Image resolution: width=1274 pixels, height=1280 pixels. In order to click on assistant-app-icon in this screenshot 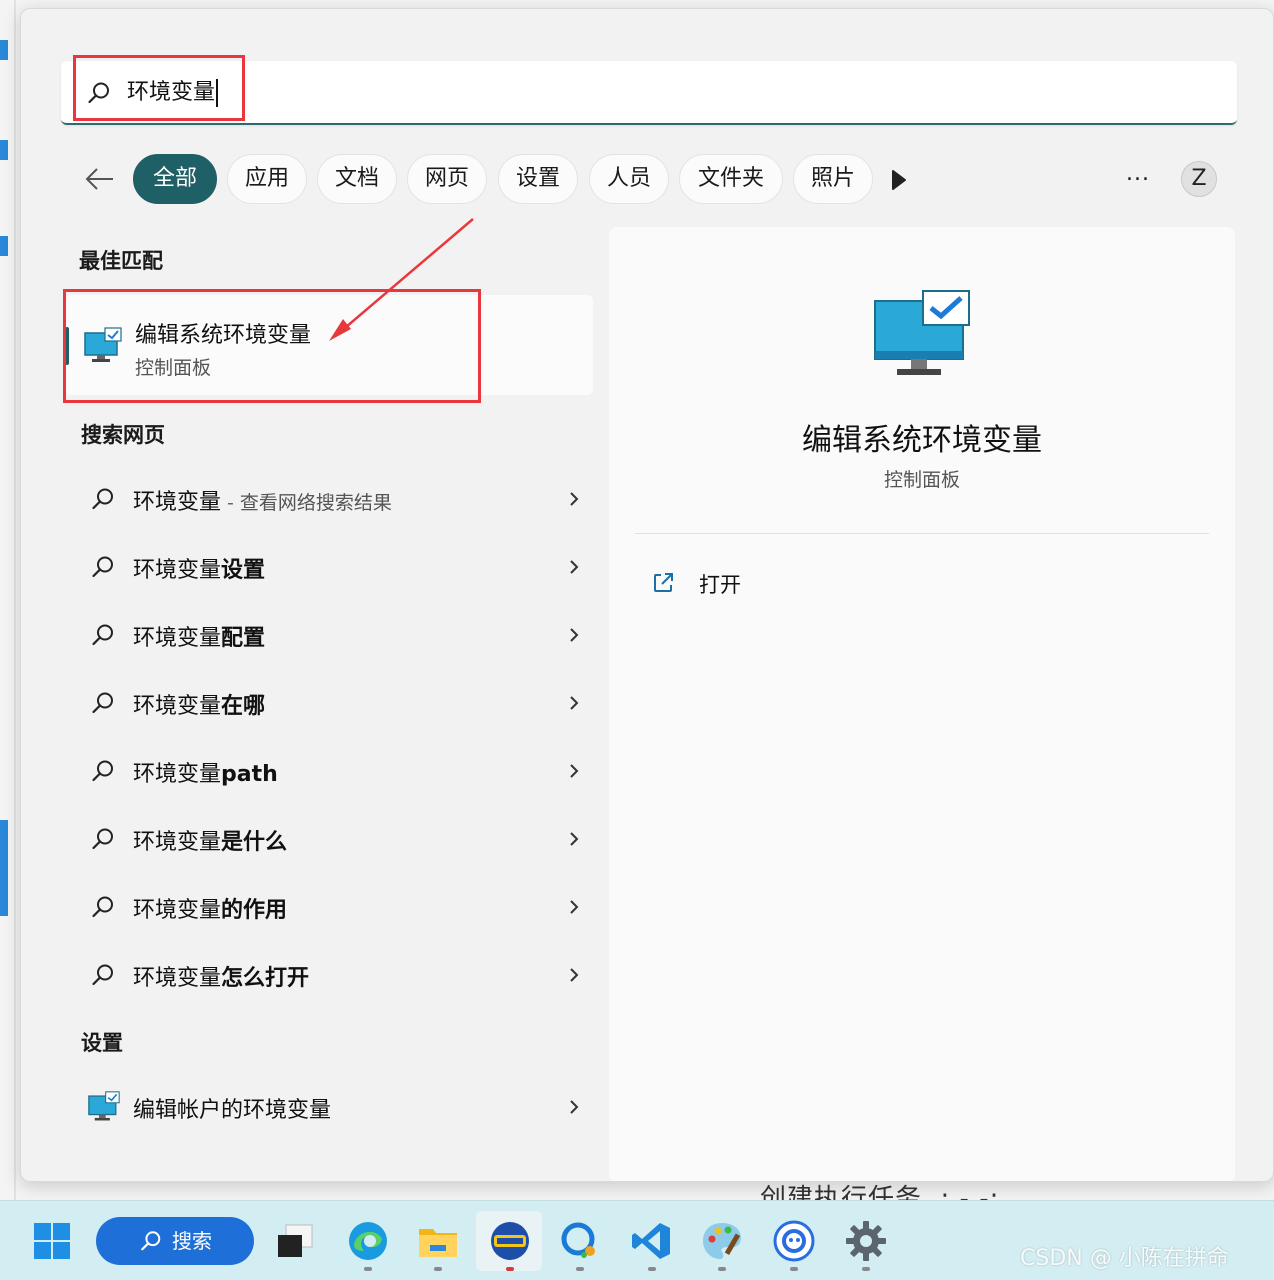, I will do `click(794, 1241)`.